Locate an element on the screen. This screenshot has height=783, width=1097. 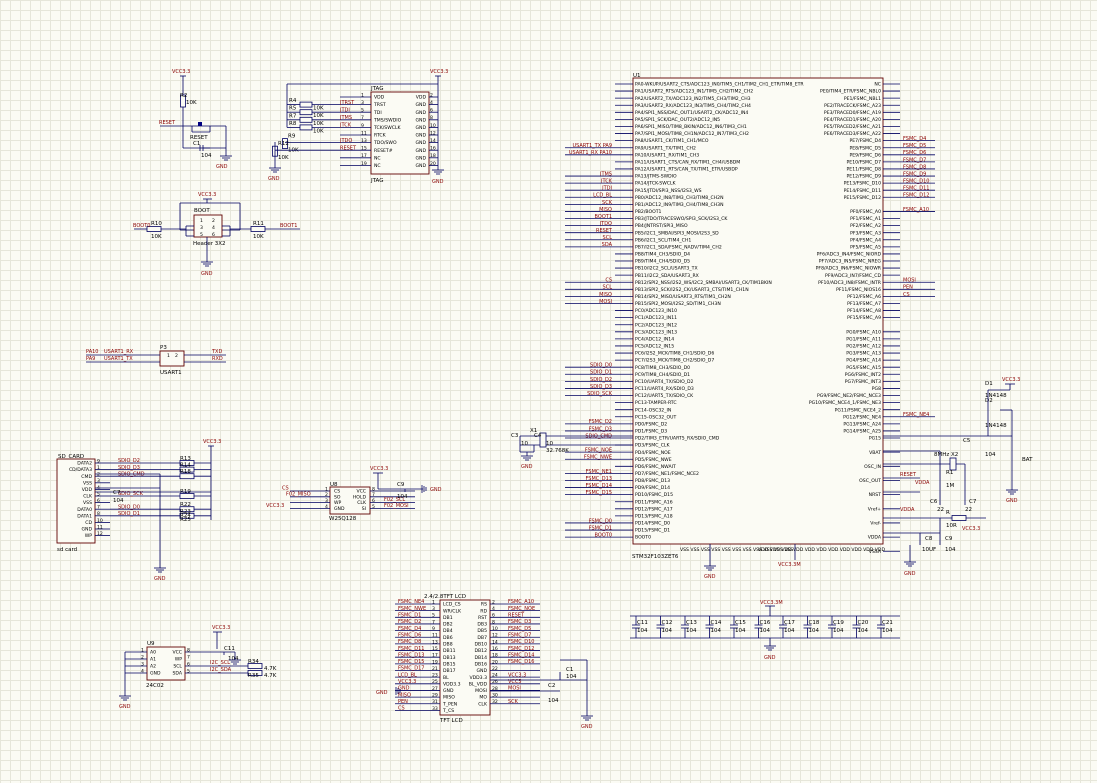
sd-pin: VSS is located at coordinates (87, 483).